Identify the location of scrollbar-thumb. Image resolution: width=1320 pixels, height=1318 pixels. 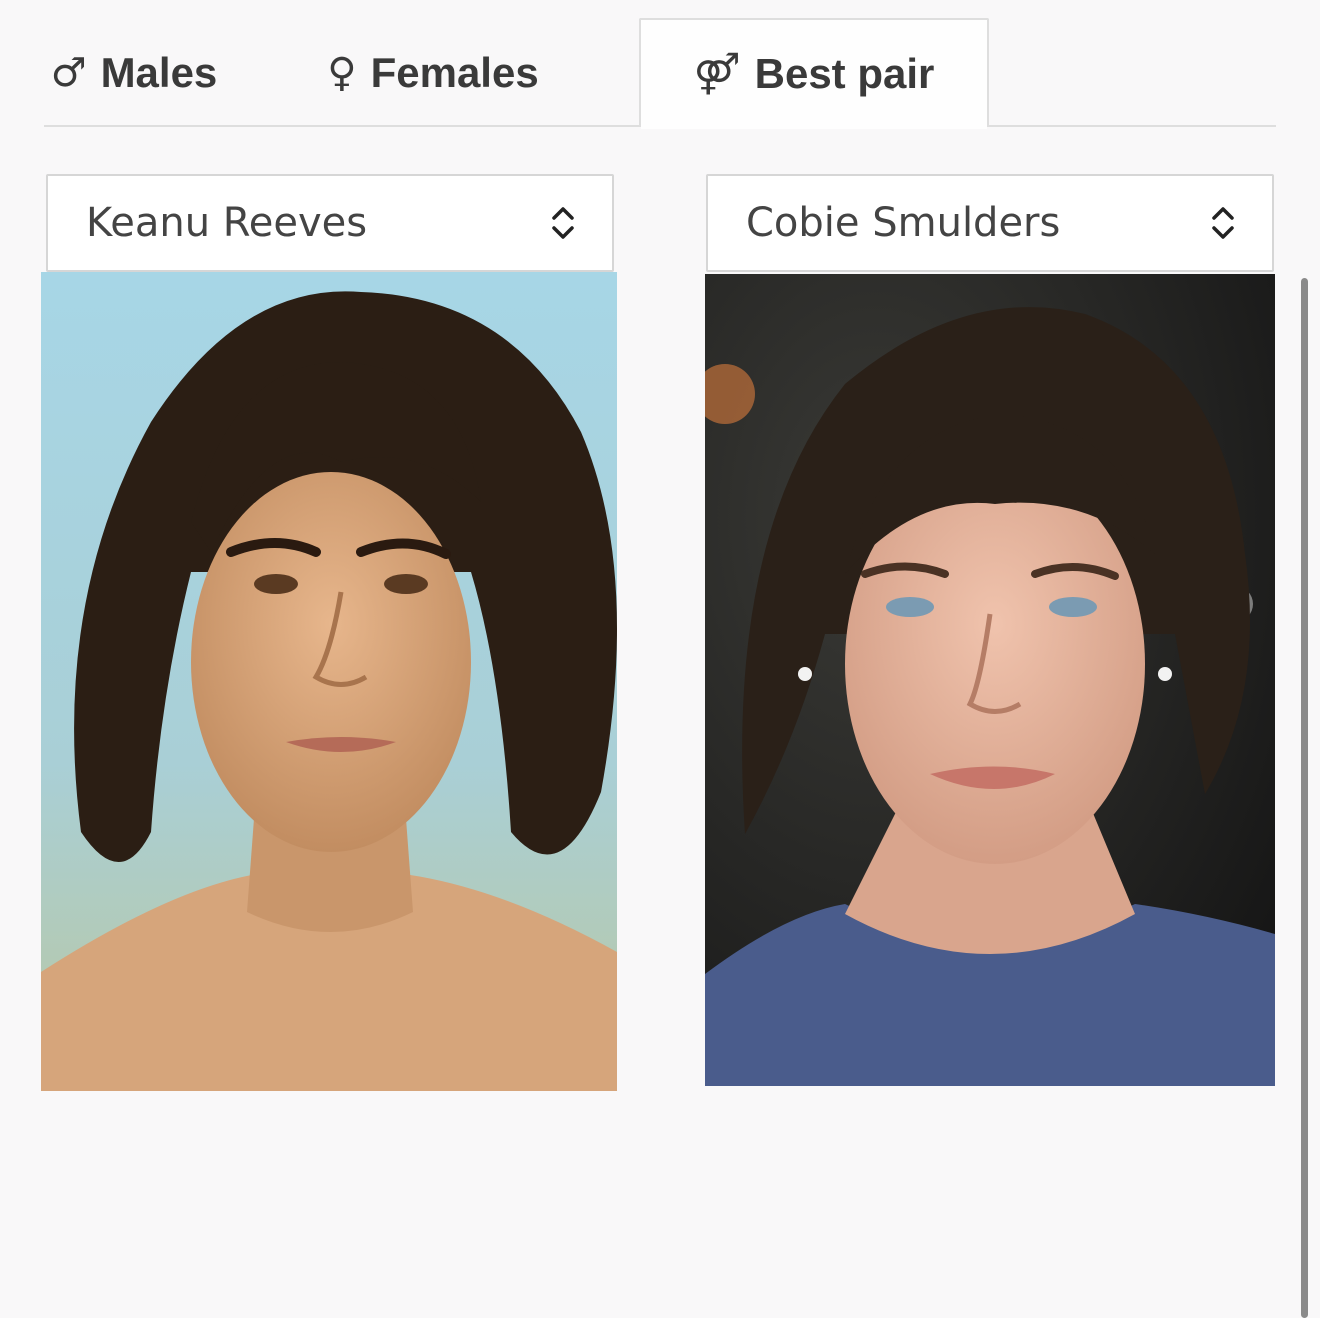
(1304, 798).